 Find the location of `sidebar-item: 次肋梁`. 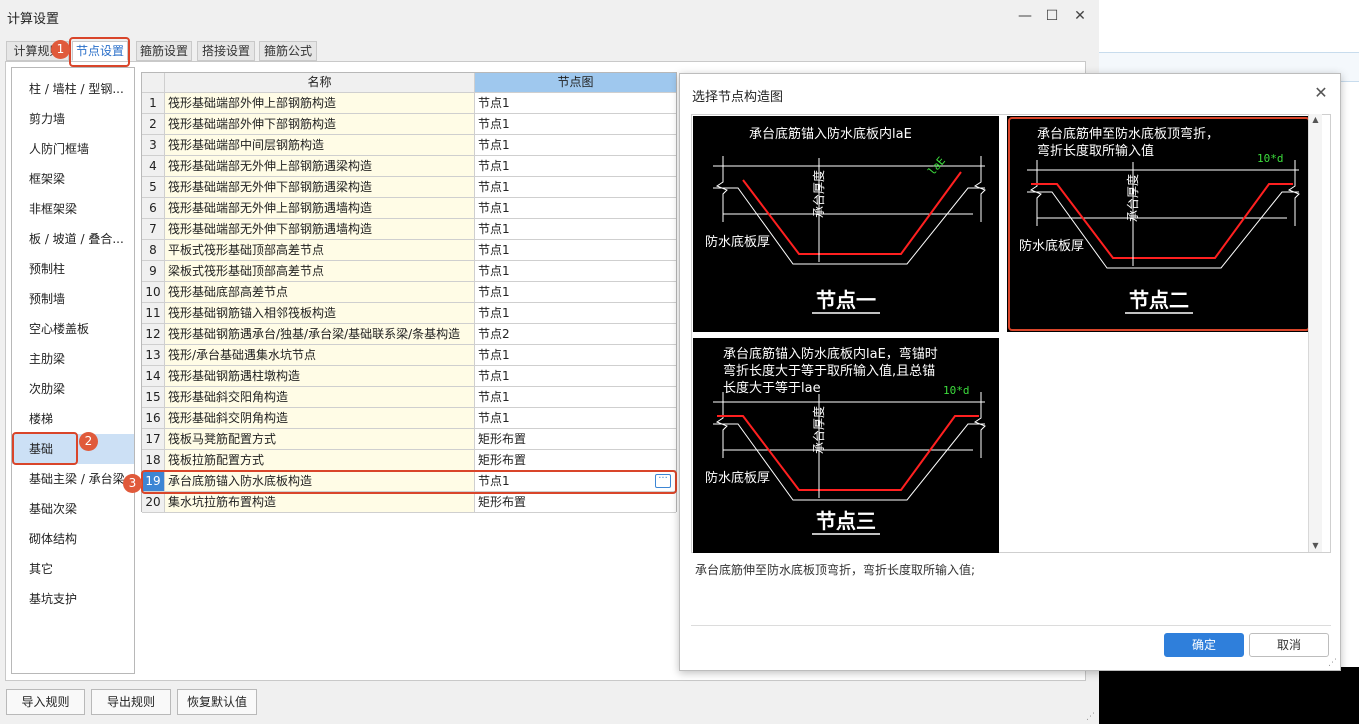

sidebar-item: 次肋梁 is located at coordinates (73, 389).